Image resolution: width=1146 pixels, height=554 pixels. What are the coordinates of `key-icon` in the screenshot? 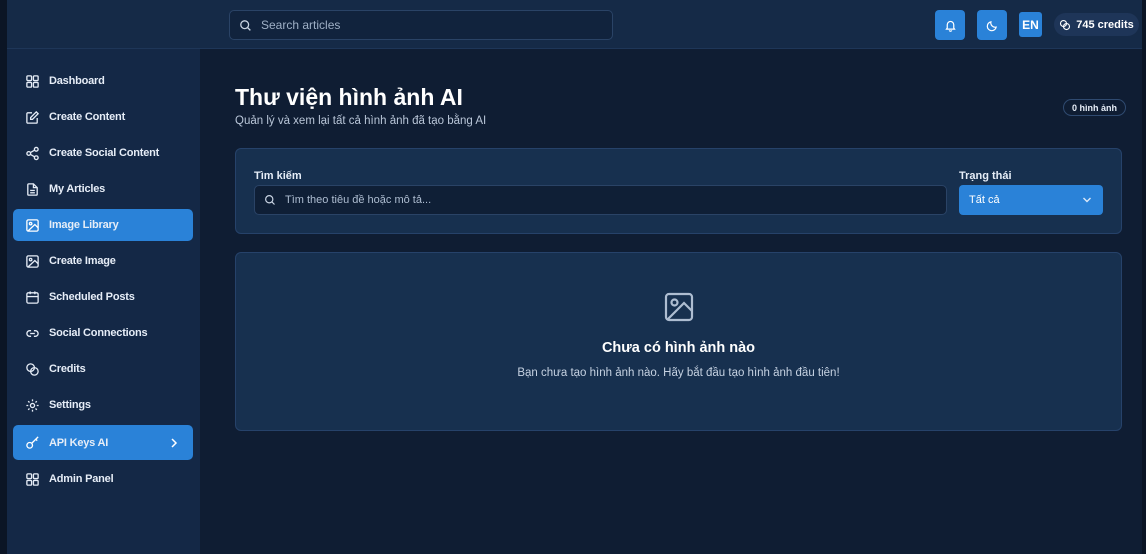 It's located at (32, 442).